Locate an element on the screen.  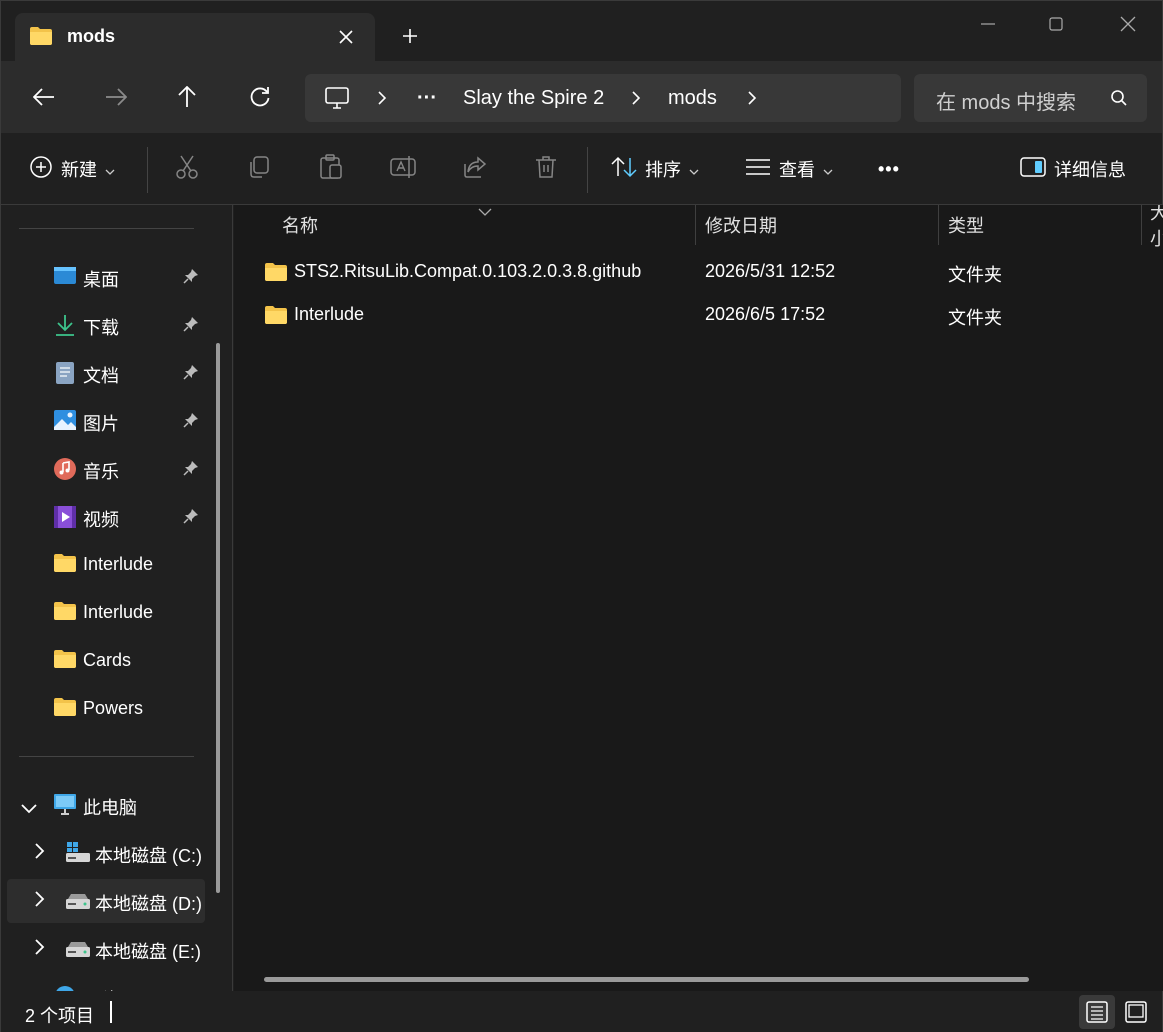
new-tab-plus-icon is located at coordinates (410, 36).